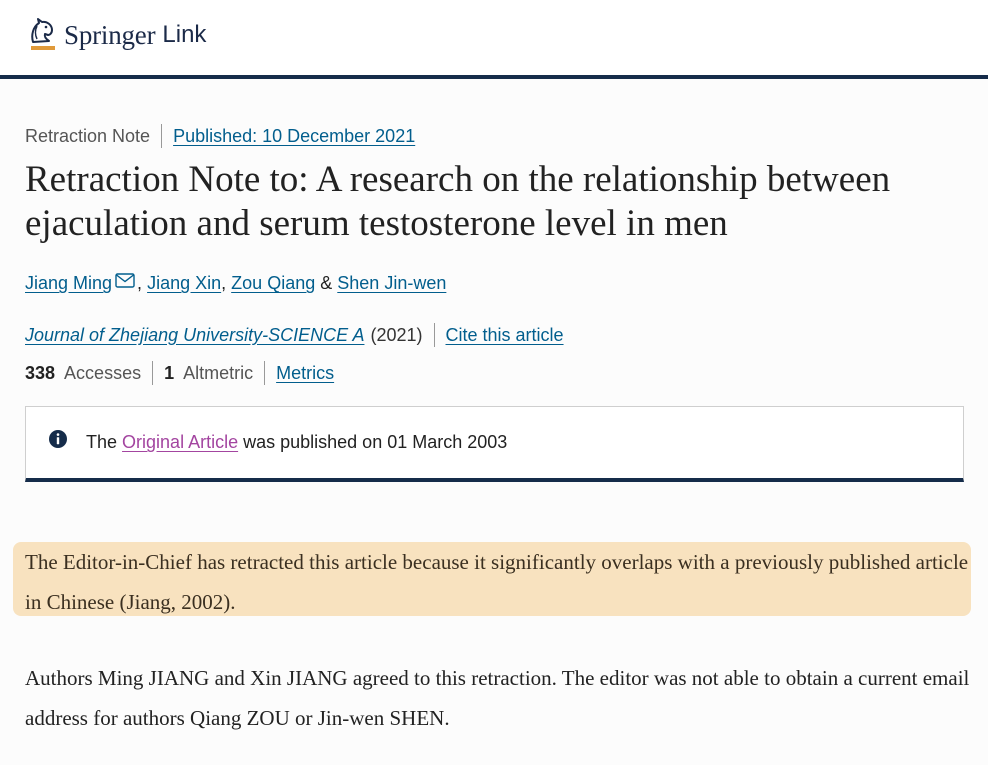 This screenshot has height=765, width=988. I want to click on cite-article-link: Cite this article, so click(505, 335).